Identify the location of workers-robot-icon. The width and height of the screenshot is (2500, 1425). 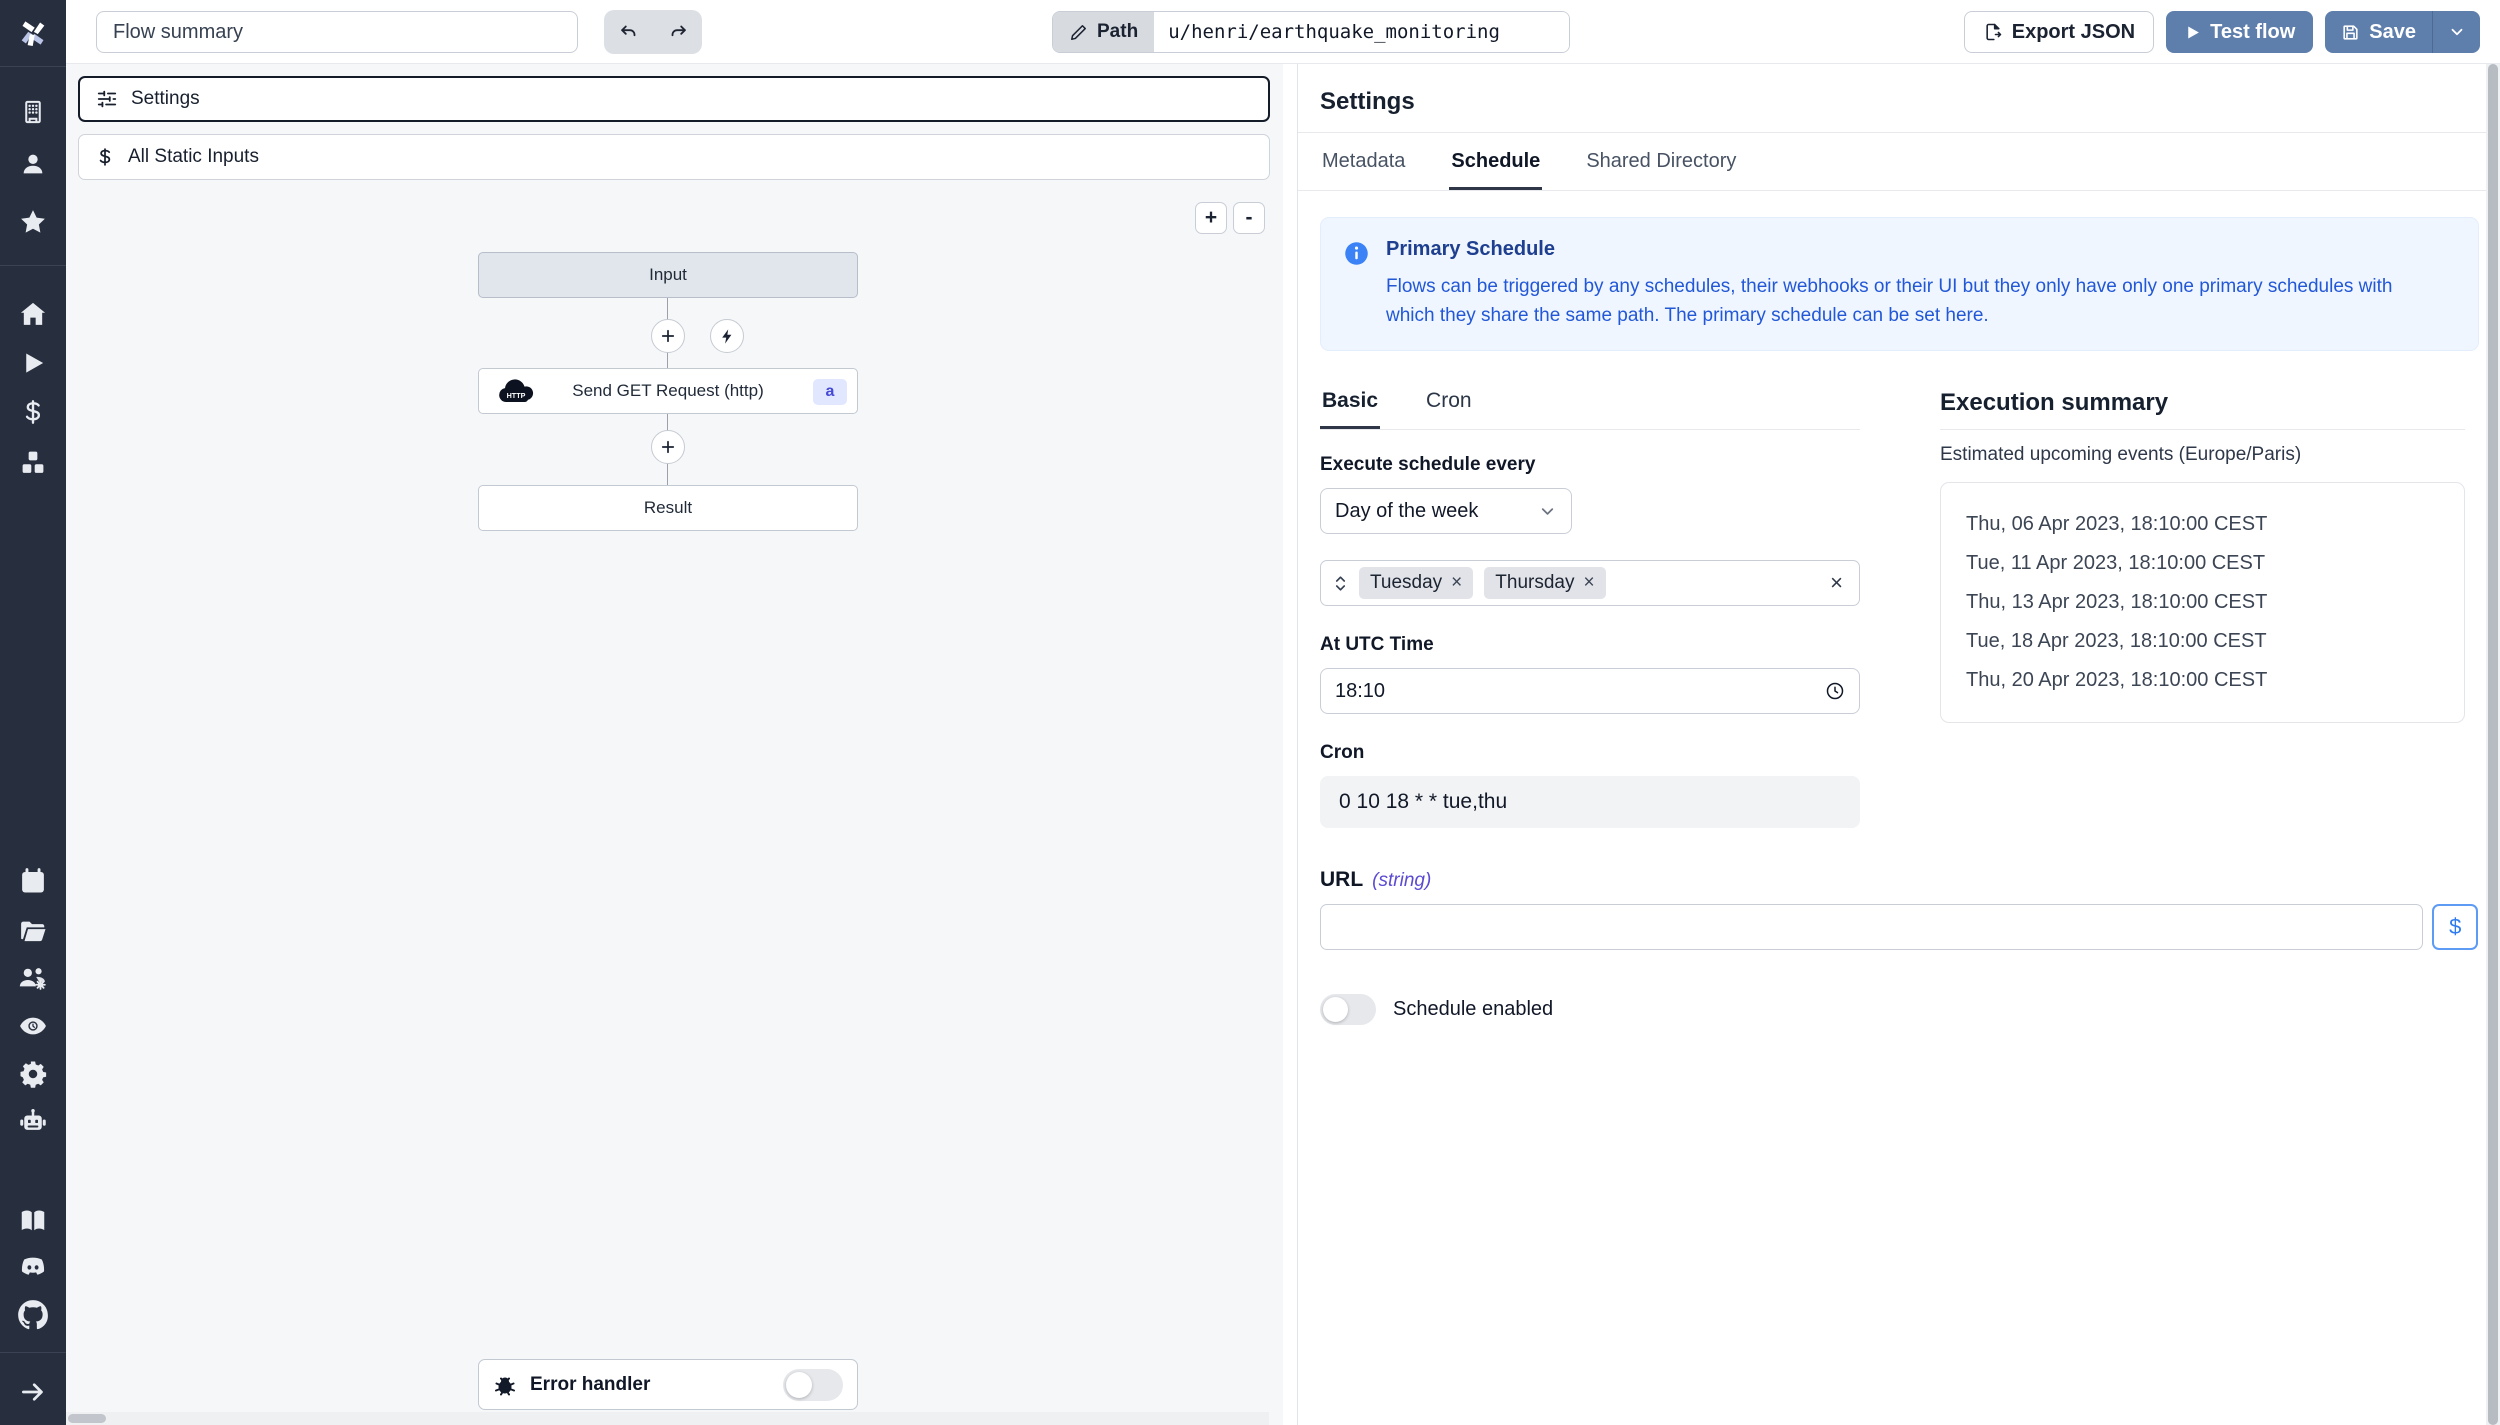
(33, 1122).